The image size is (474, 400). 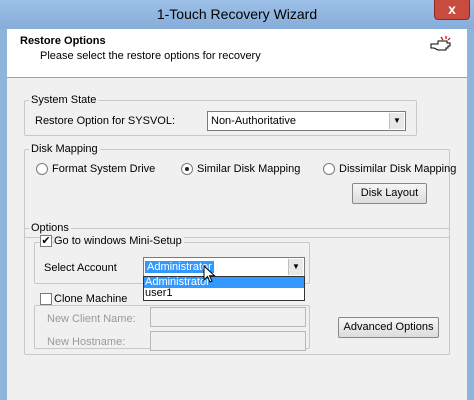 What do you see at coordinates (92, 299) in the screenshot?
I see `clone-machine-label: Clone Machine` at bounding box center [92, 299].